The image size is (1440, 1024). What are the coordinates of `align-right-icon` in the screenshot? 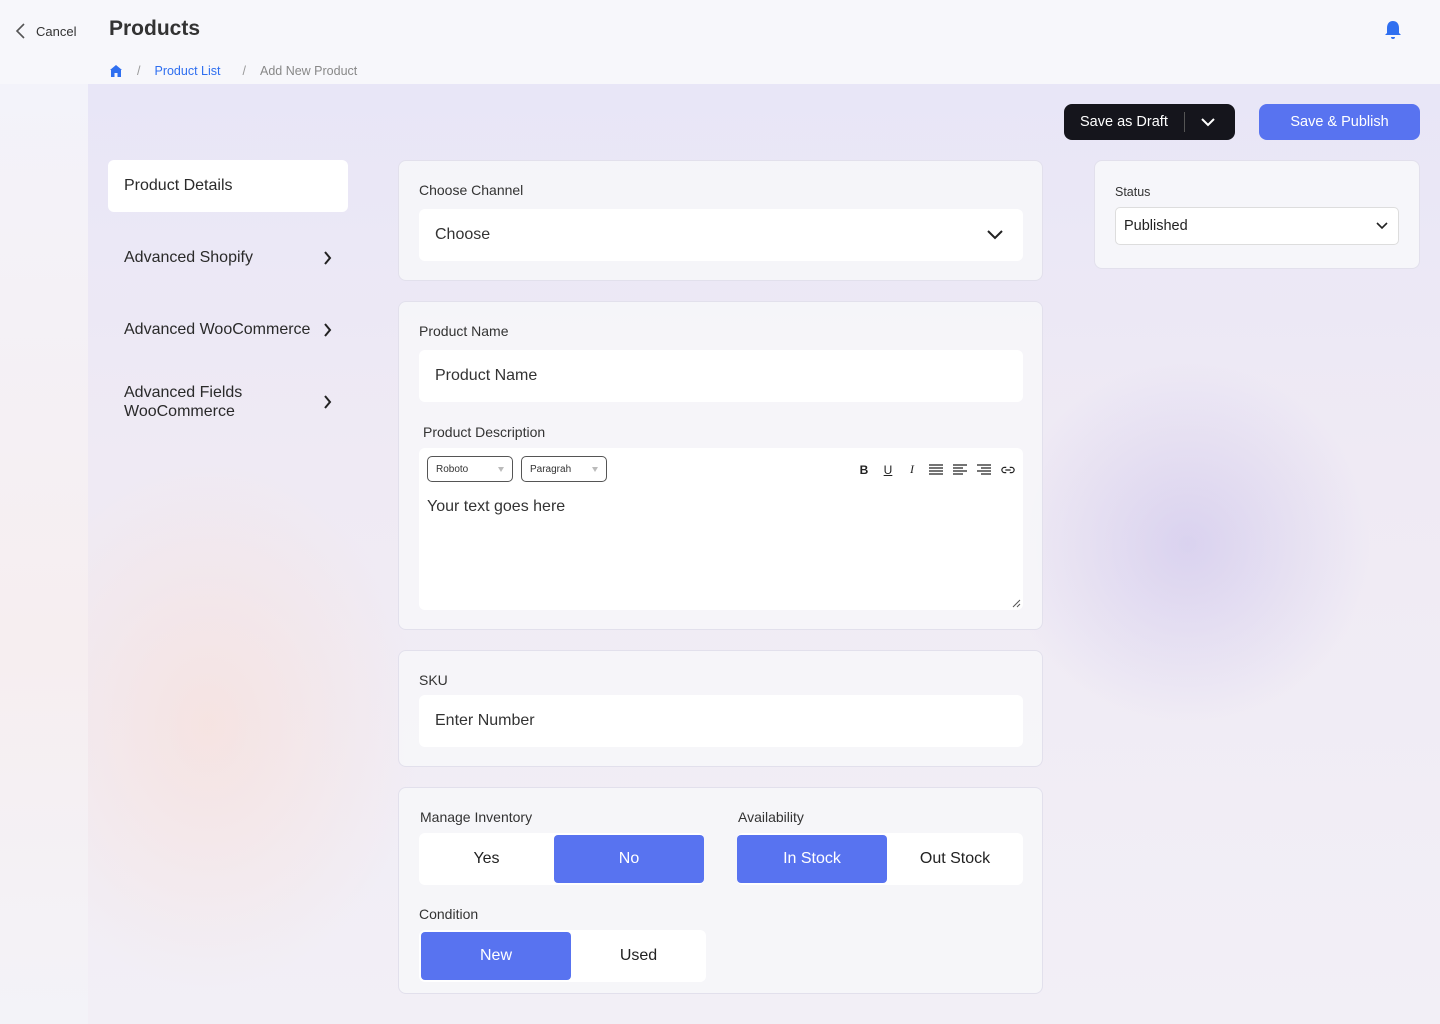 It's located at (984, 469).